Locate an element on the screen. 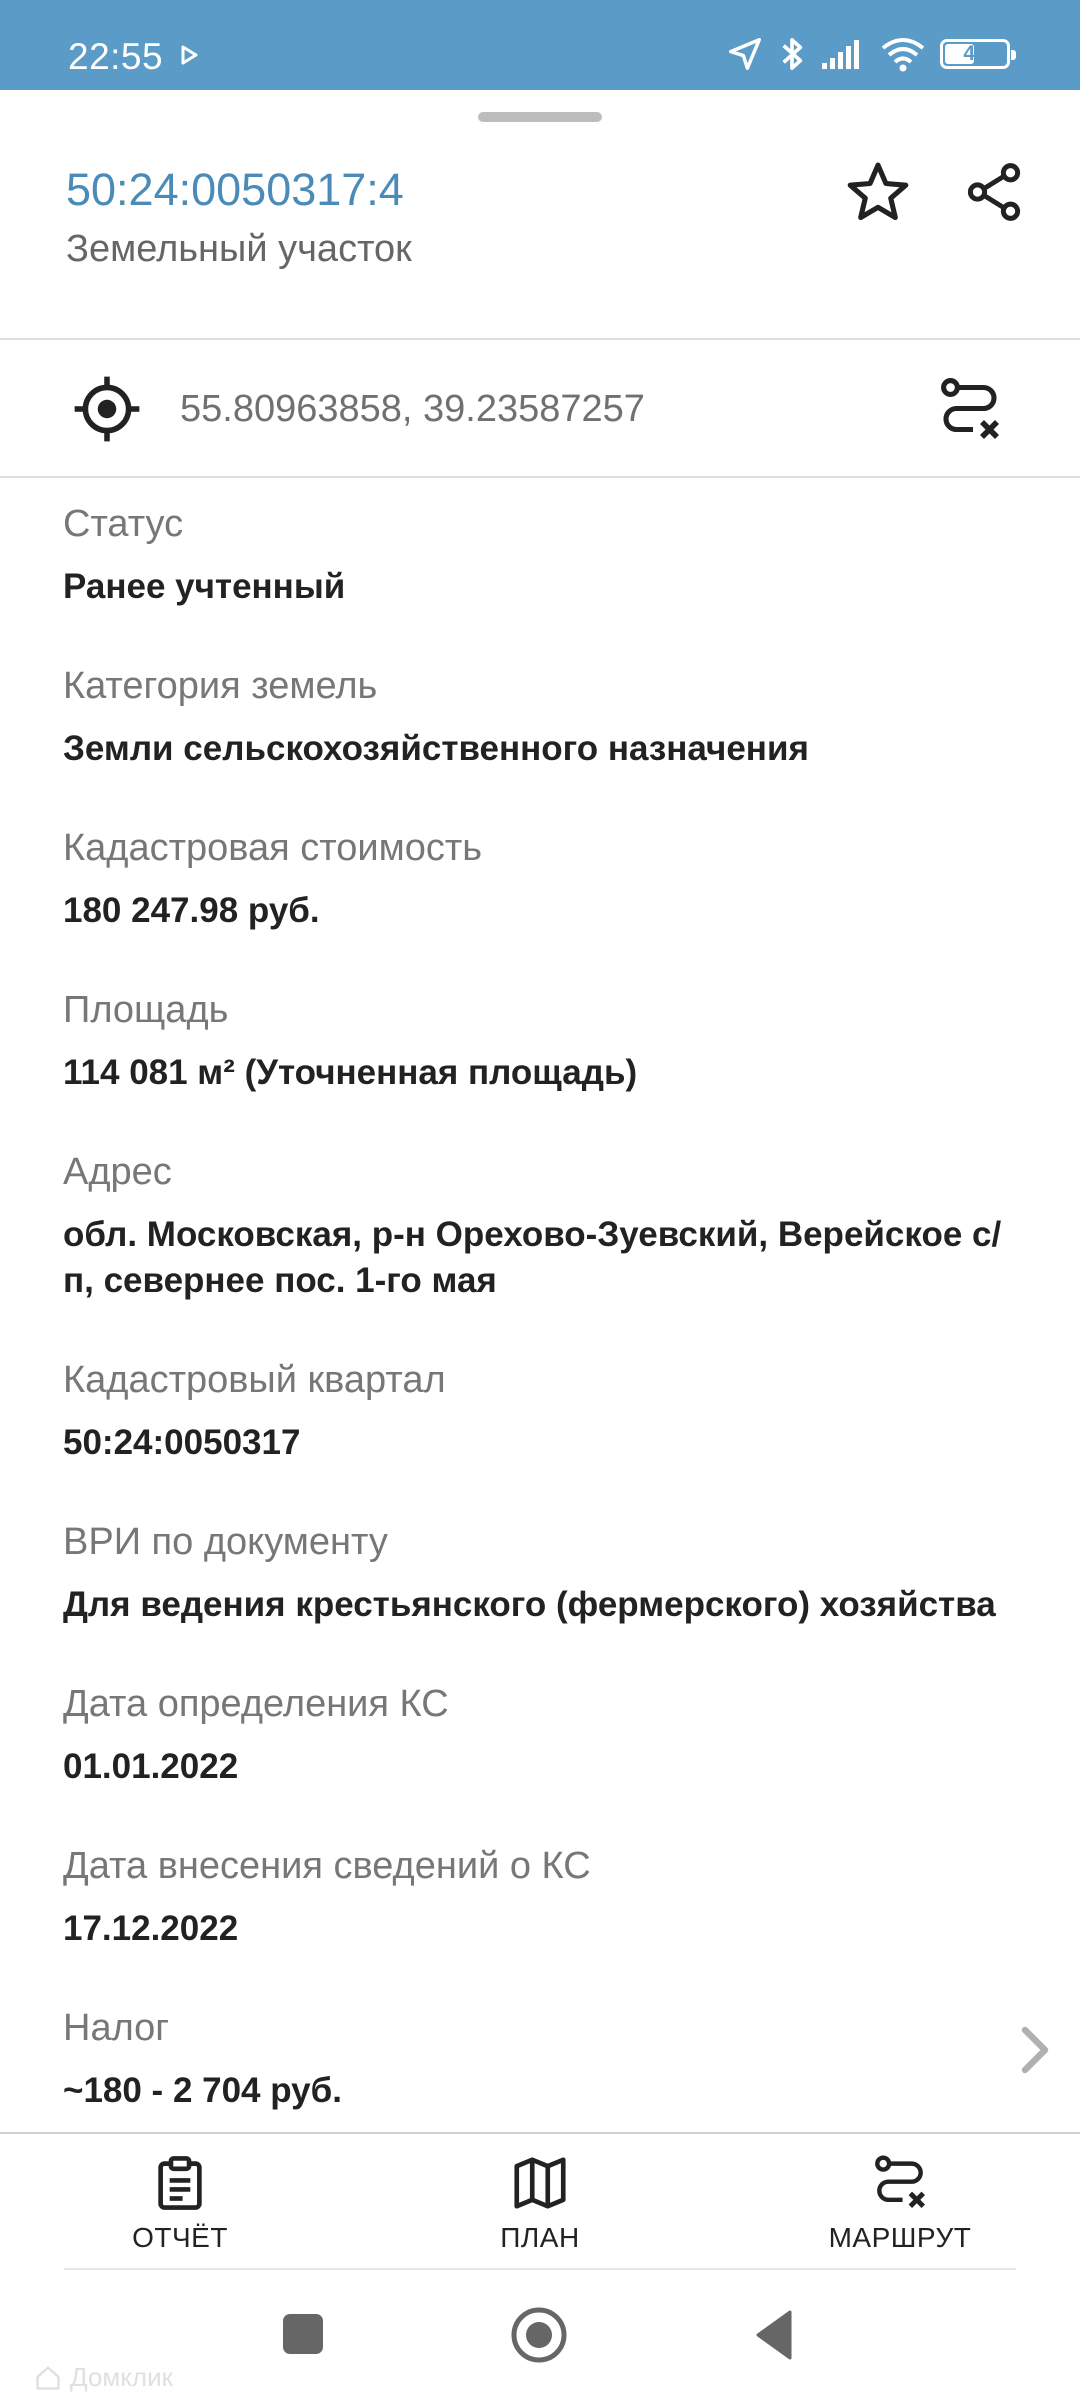 The height and width of the screenshot is (2400, 1080). watermark: Домклик is located at coordinates (103, 2377).